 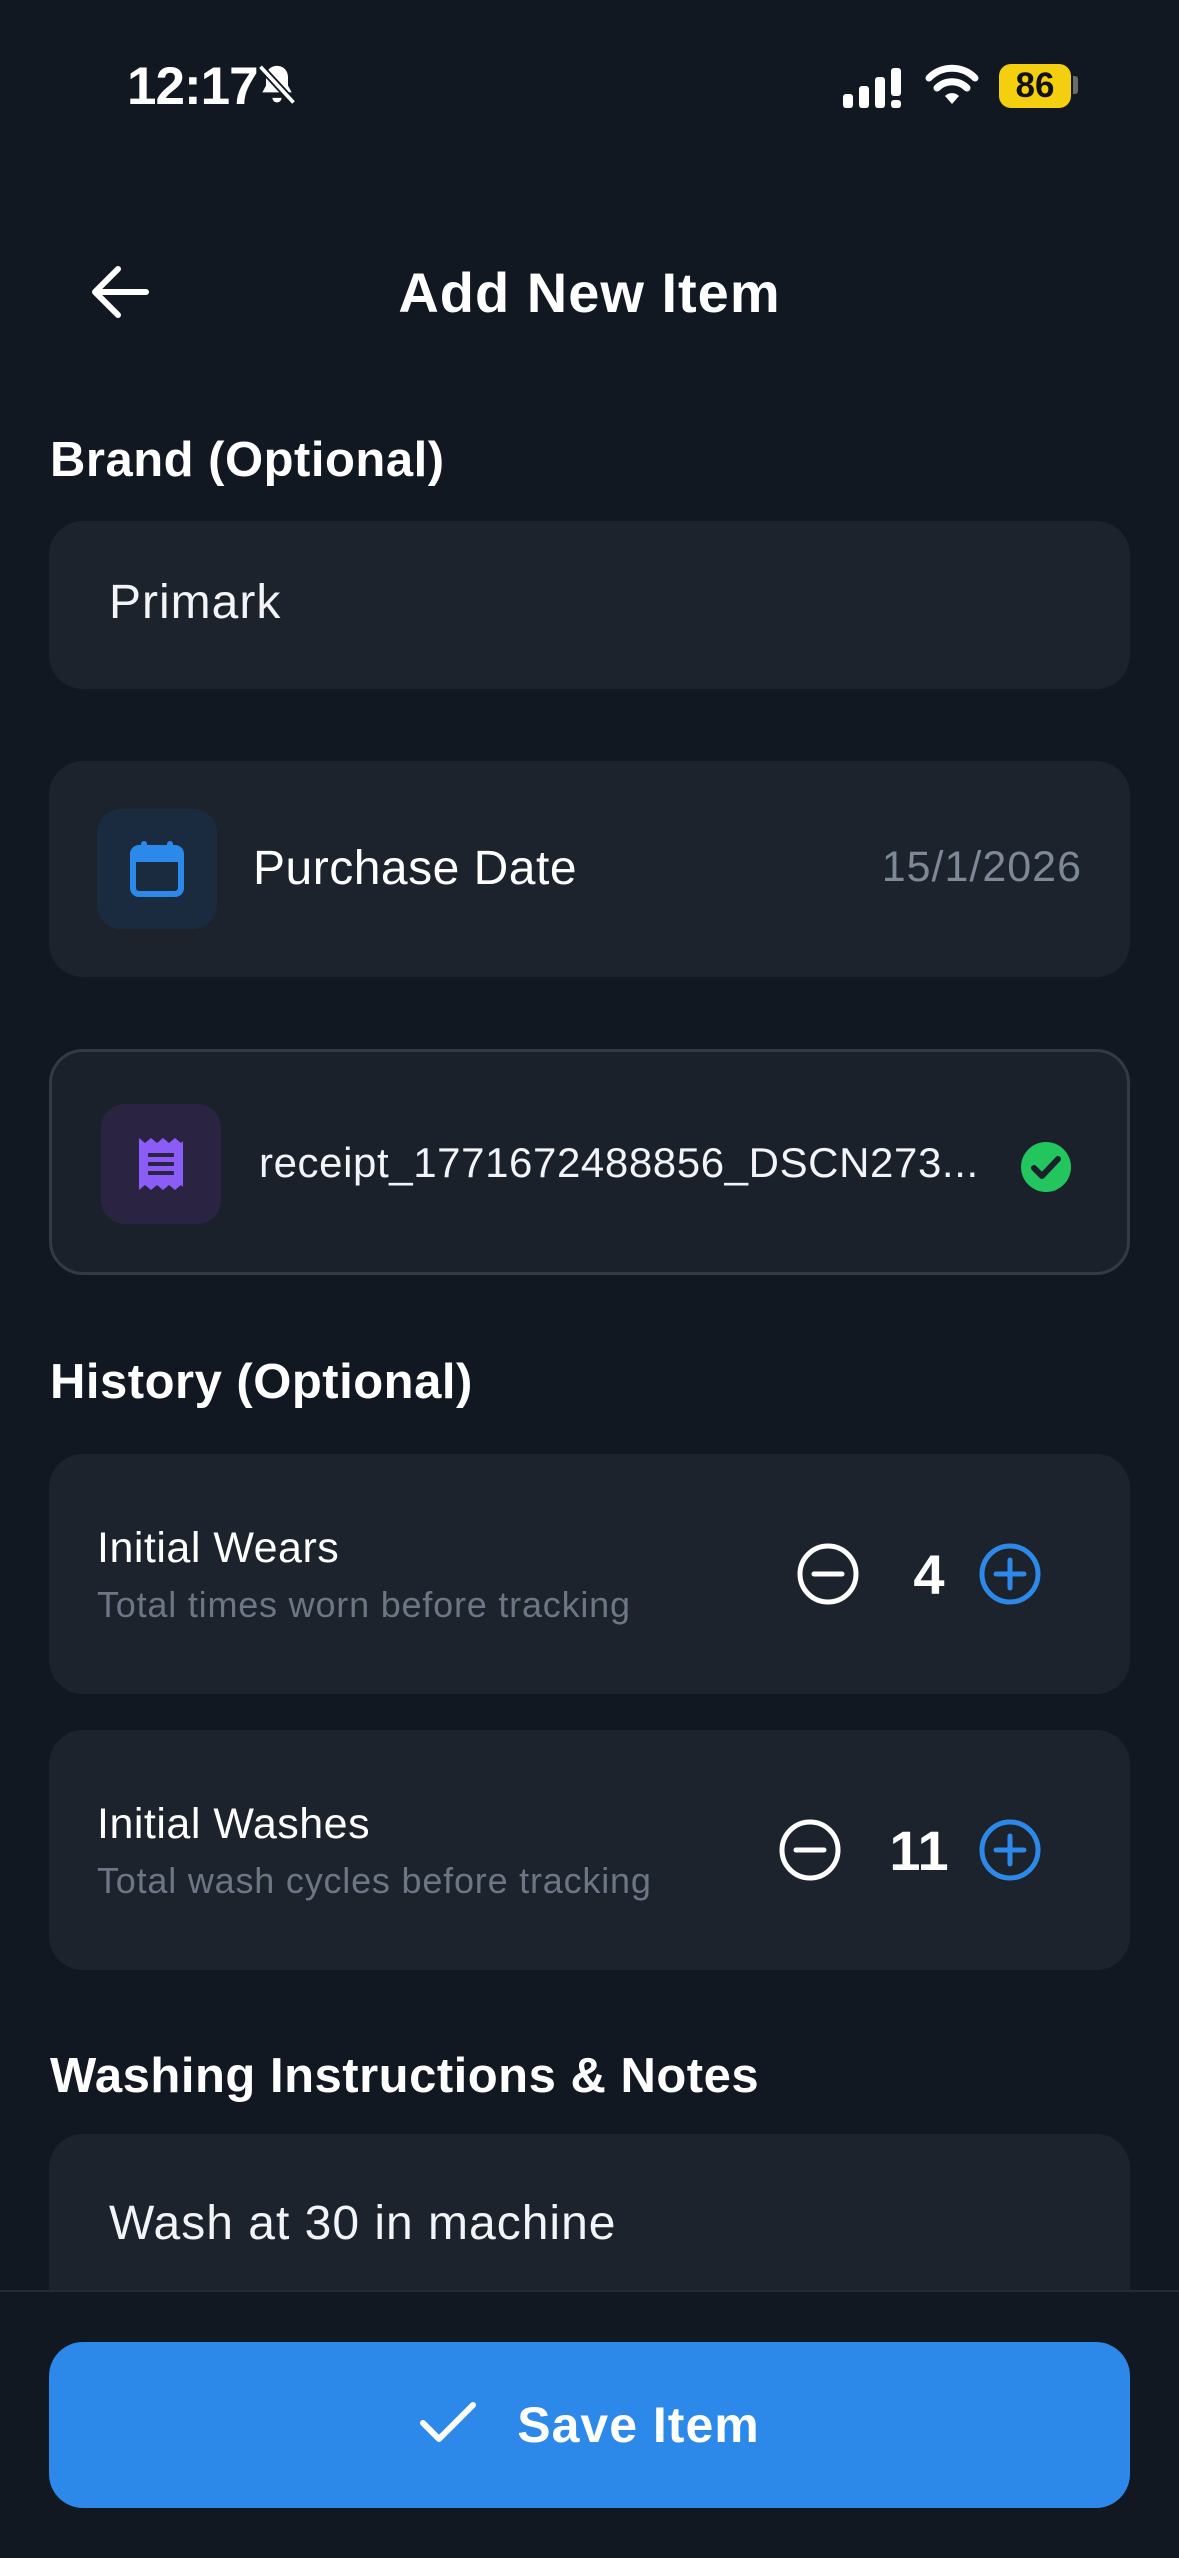 What do you see at coordinates (261, 1382) in the screenshot?
I see `history-label: History (Optional)` at bounding box center [261, 1382].